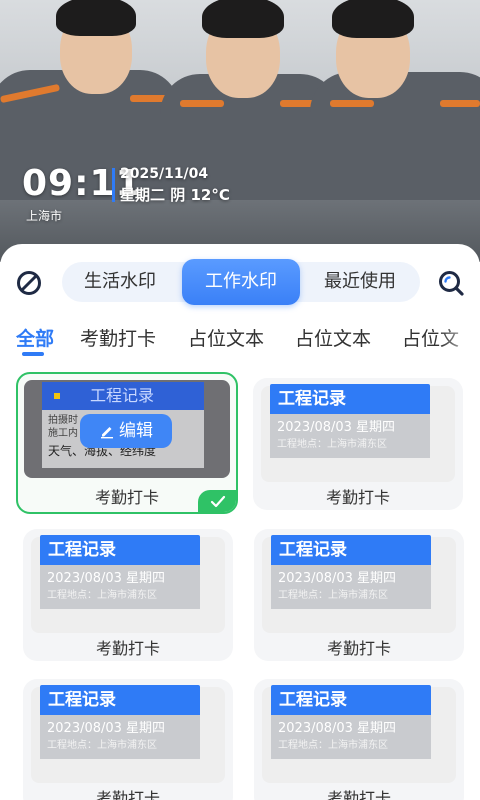 This screenshot has width=480, height=800. What do you see at coordinates (460, 341) in the screenshot?
I see `category-scroll-fade` at bounding box center [460, 341].